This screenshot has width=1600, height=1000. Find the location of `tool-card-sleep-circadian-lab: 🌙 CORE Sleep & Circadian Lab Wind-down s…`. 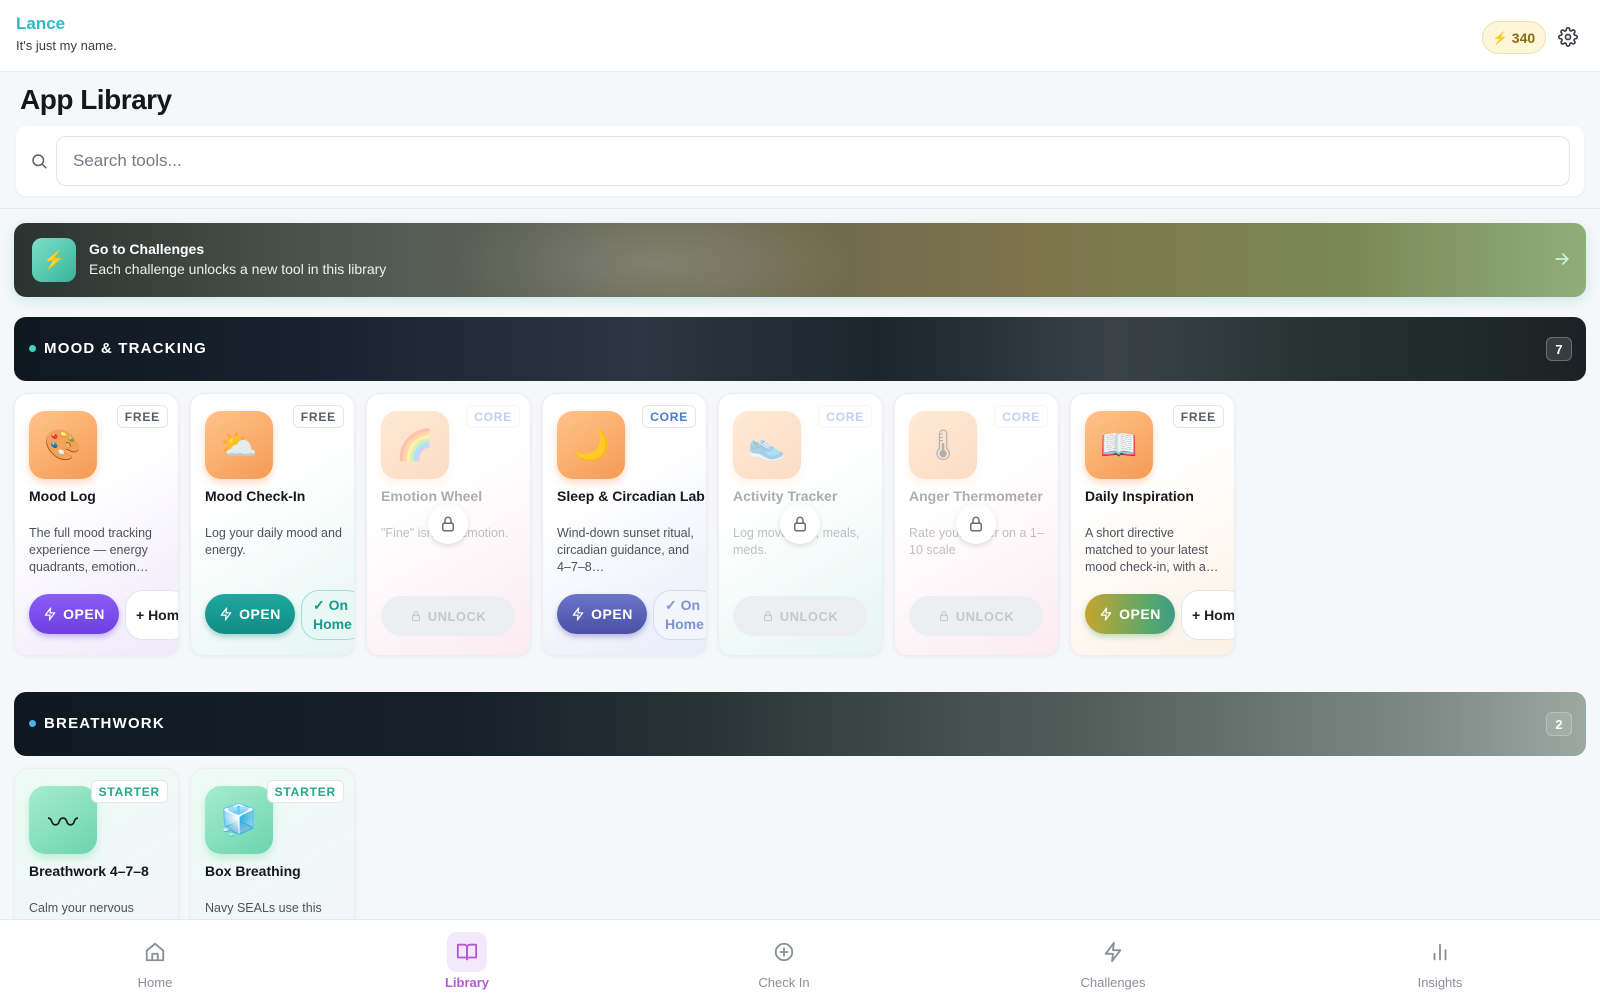

tool-card-sleep-circadian-lab: 🌙 CORE Sleep & Circadian Lab Wind-down s… is located at coordinates (624, 524).